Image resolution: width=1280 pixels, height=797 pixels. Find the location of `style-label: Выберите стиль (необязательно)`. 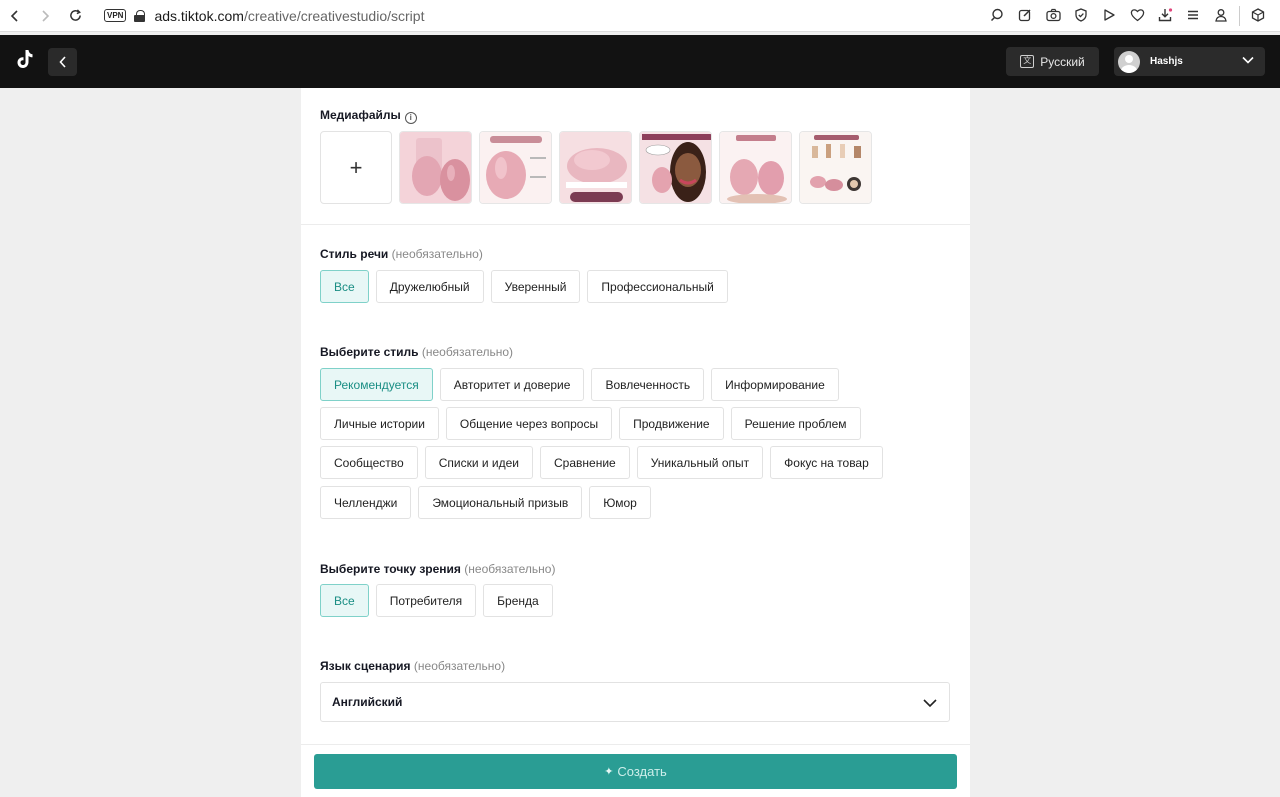

style-label: Выберите стиль (необязательно) is located at coordinates (416, 352).